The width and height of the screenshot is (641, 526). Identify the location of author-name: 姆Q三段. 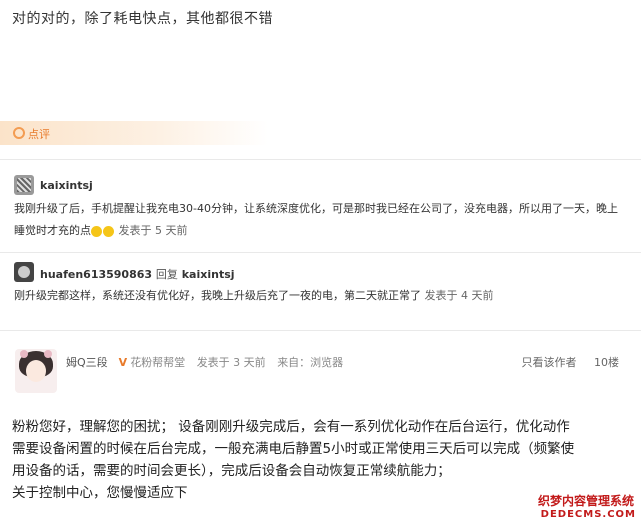
(87, 362).